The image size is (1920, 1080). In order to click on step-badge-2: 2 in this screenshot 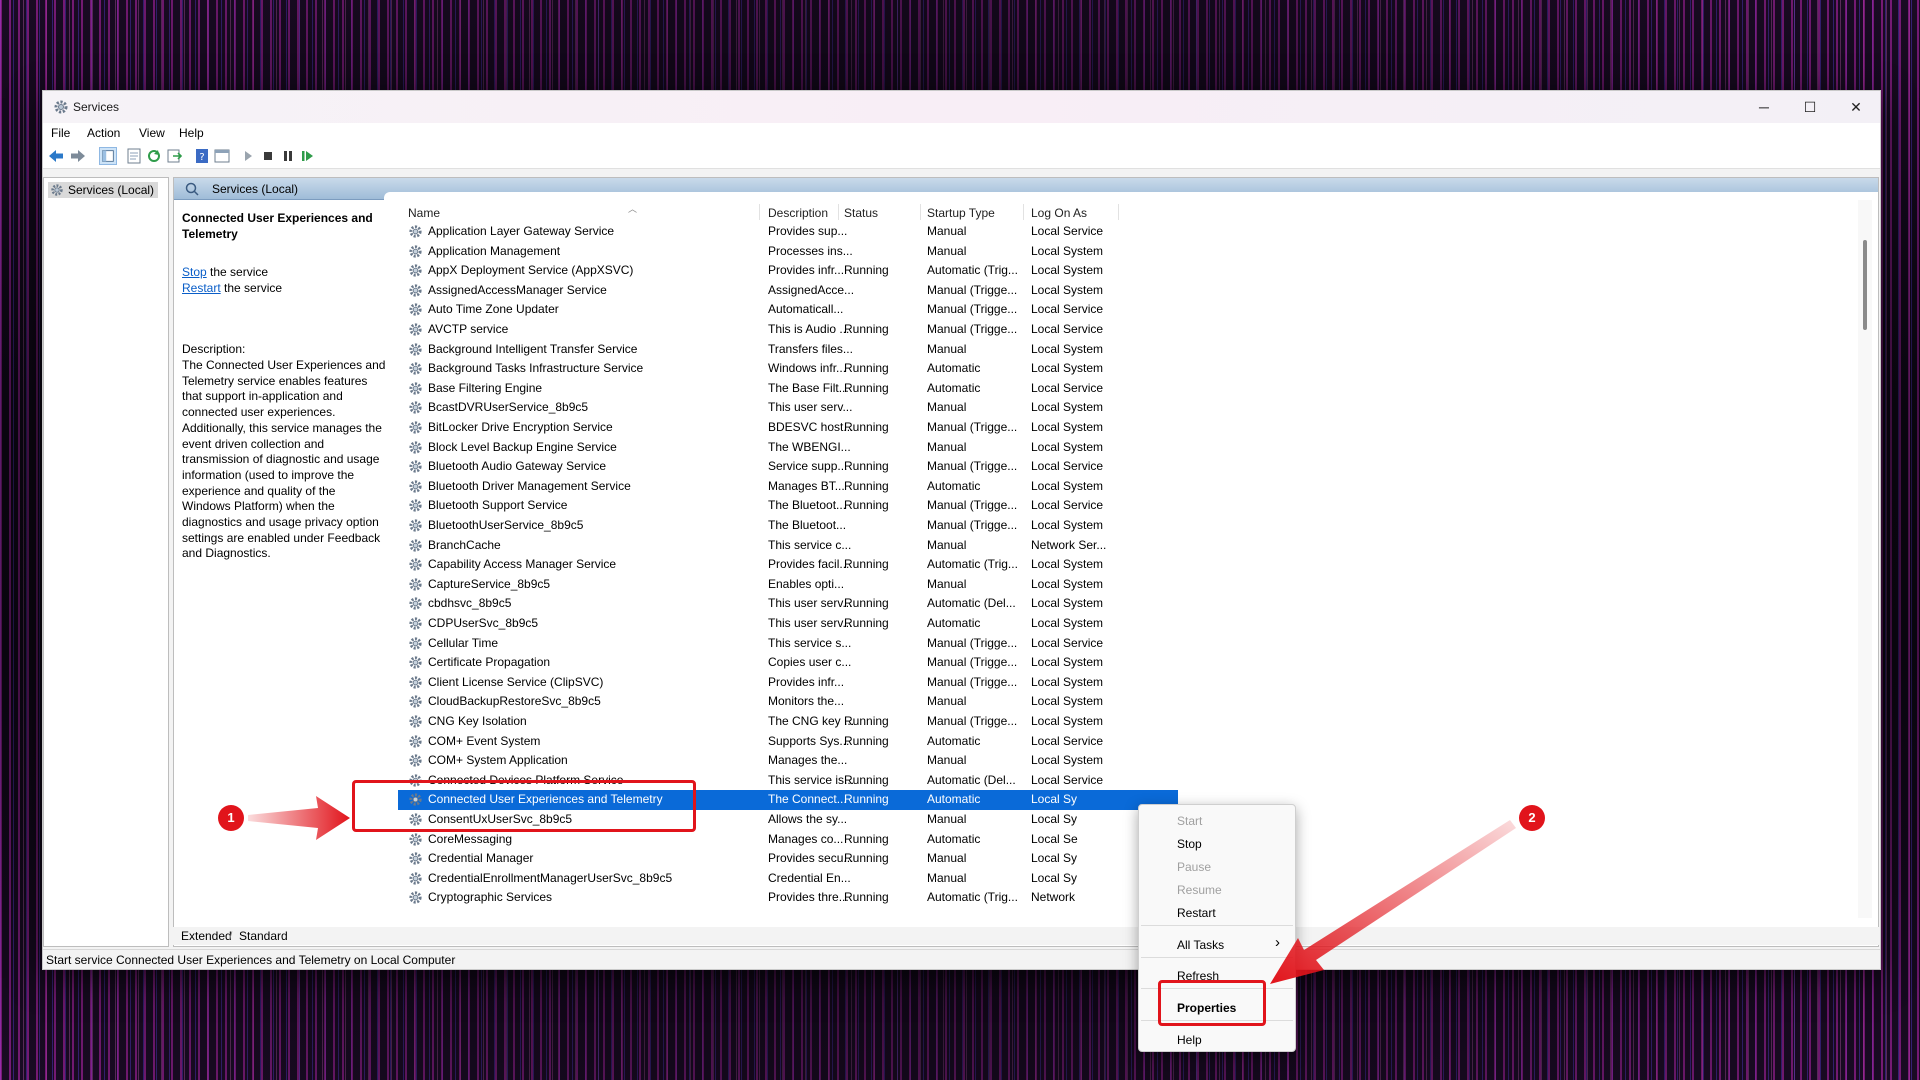, I will do `click(1532, 818)`.